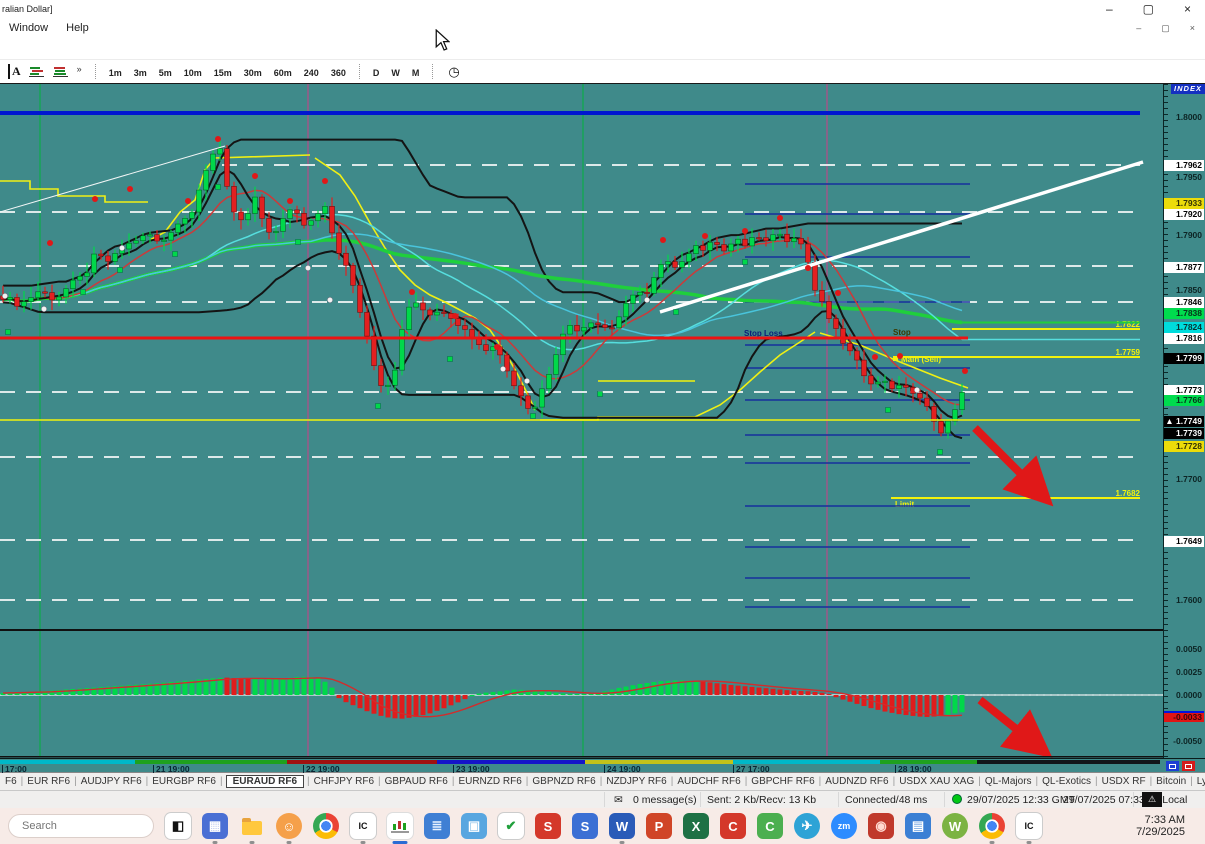 This screenshot has height=844, width=1205. I want to click on price-label: 1.7962, so click(1184, 165).